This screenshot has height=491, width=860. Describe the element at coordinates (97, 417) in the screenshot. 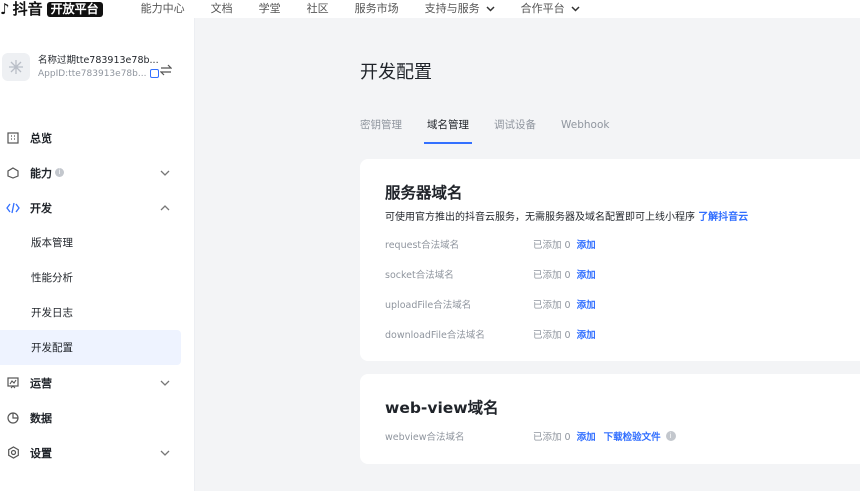

I see `sidebar-item-data: 数据` at that location.